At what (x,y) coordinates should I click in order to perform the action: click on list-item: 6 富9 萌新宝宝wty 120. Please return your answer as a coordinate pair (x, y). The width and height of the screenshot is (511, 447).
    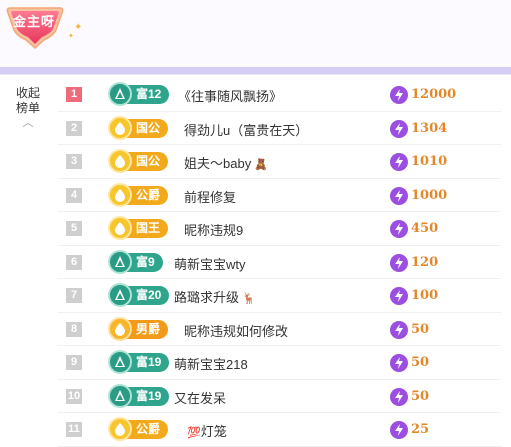
    Looking at the image, I should click on (279, 262).